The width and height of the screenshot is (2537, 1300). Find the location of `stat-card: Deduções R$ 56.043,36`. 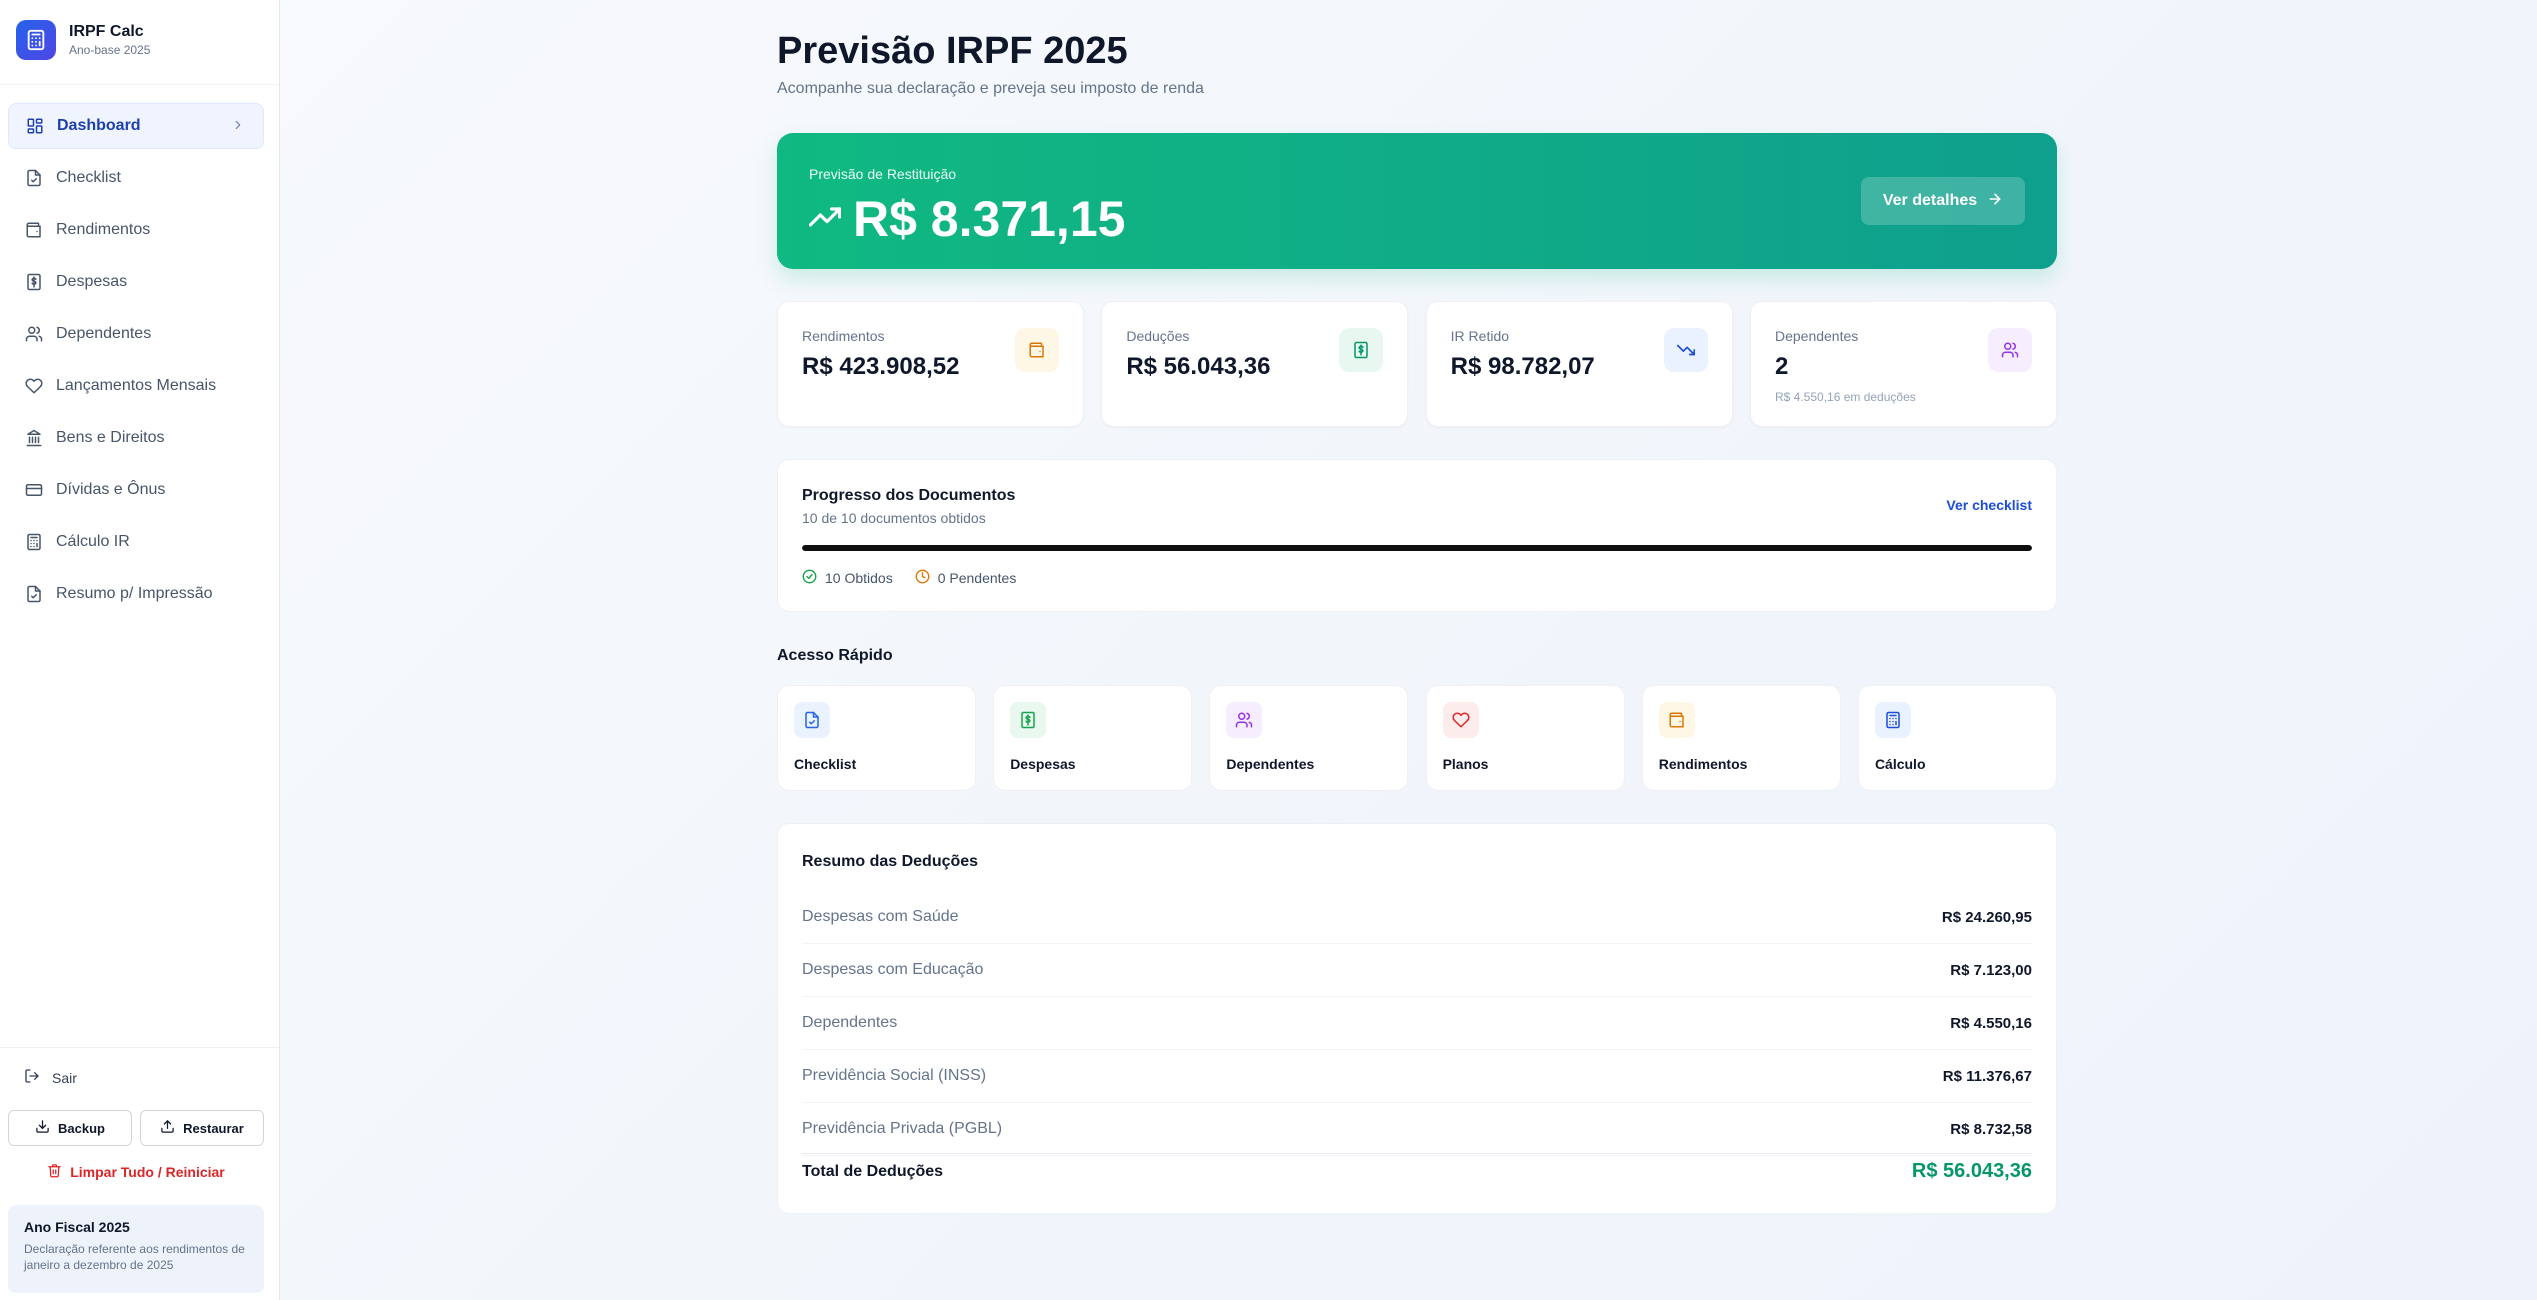

stat-card: Deduções R$ 56.043,36 is located at coordinates (1255, 364).